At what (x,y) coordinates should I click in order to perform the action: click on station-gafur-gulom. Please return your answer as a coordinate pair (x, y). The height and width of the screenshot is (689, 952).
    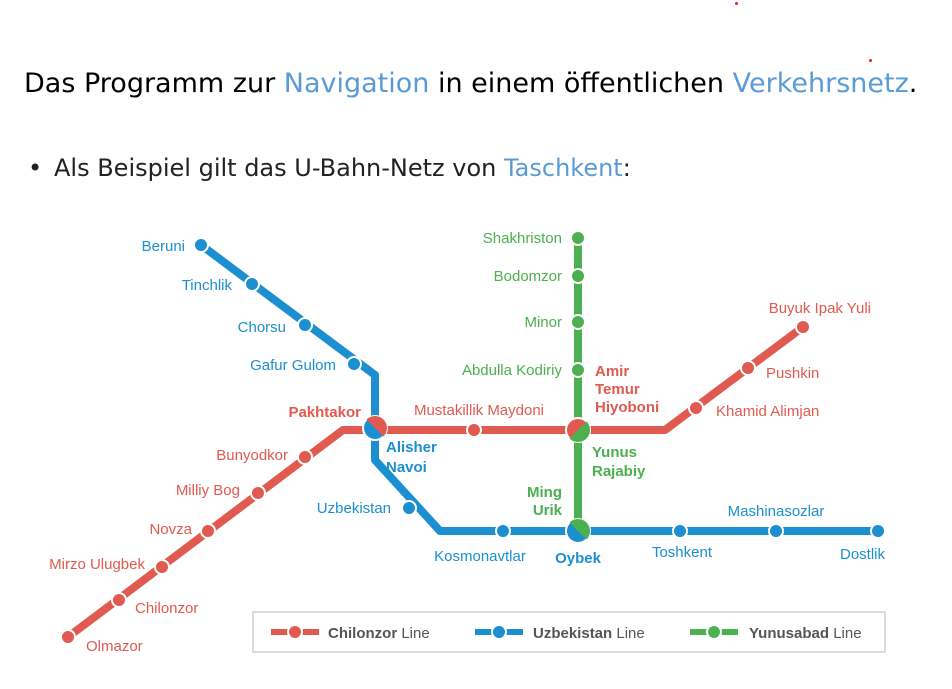
    Looking at the image, I should click on (354, 364).